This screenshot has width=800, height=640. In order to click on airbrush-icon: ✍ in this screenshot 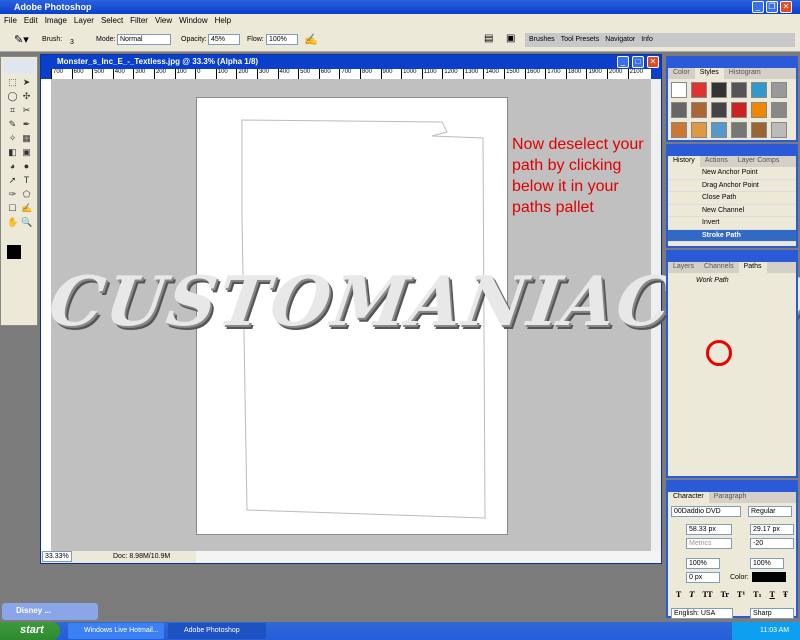, I will do `click(311, 39)`.